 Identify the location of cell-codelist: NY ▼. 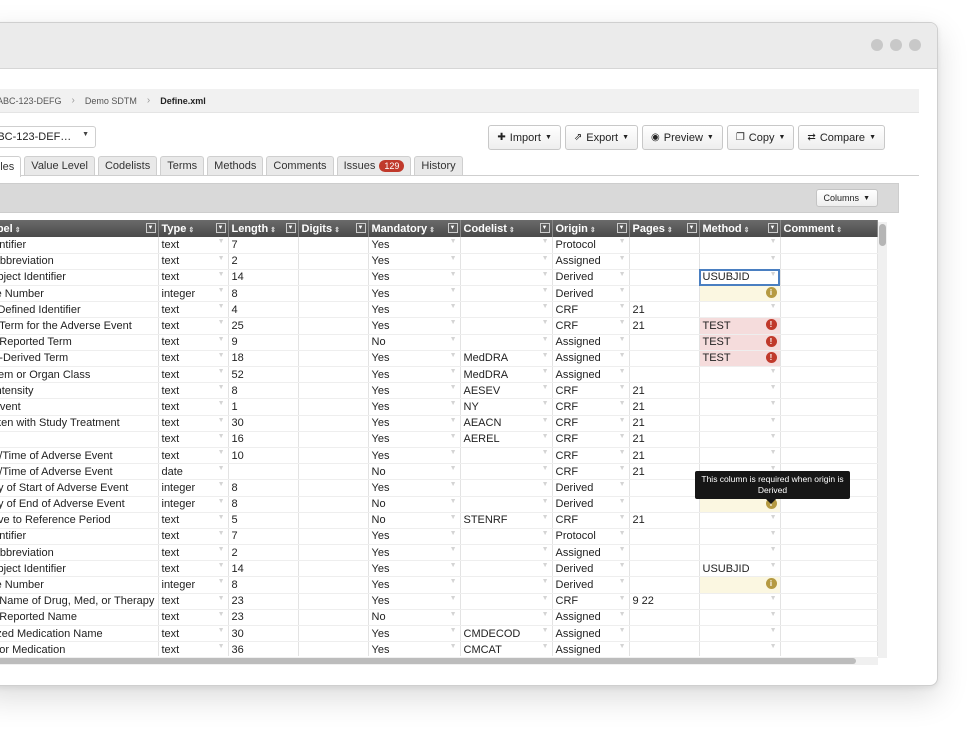
(506, 407).